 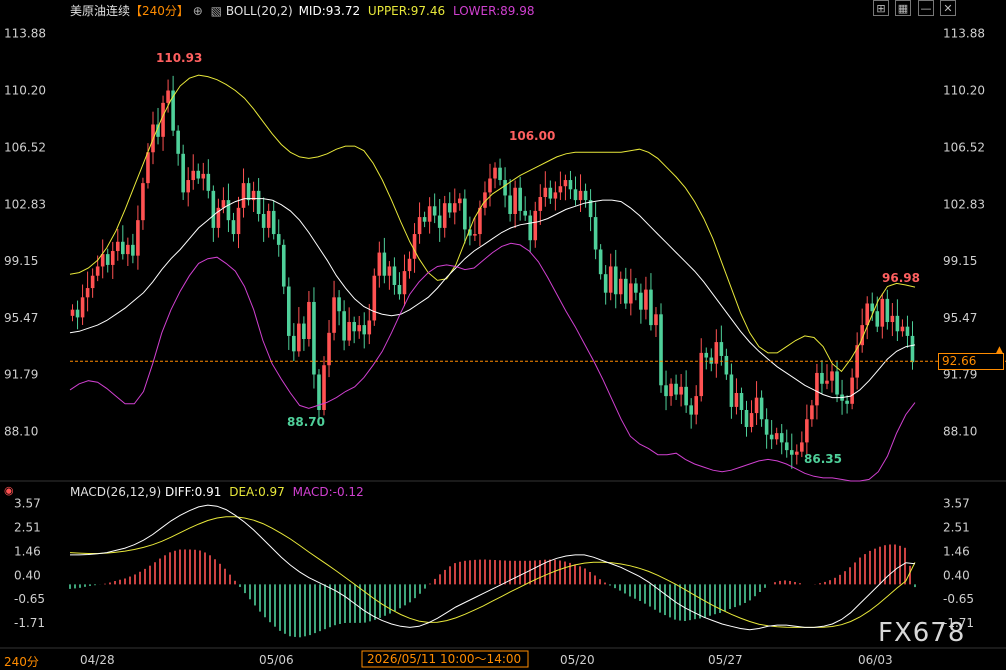 I want to click on layout-icon: ⊞, so click(x=881, y=8).